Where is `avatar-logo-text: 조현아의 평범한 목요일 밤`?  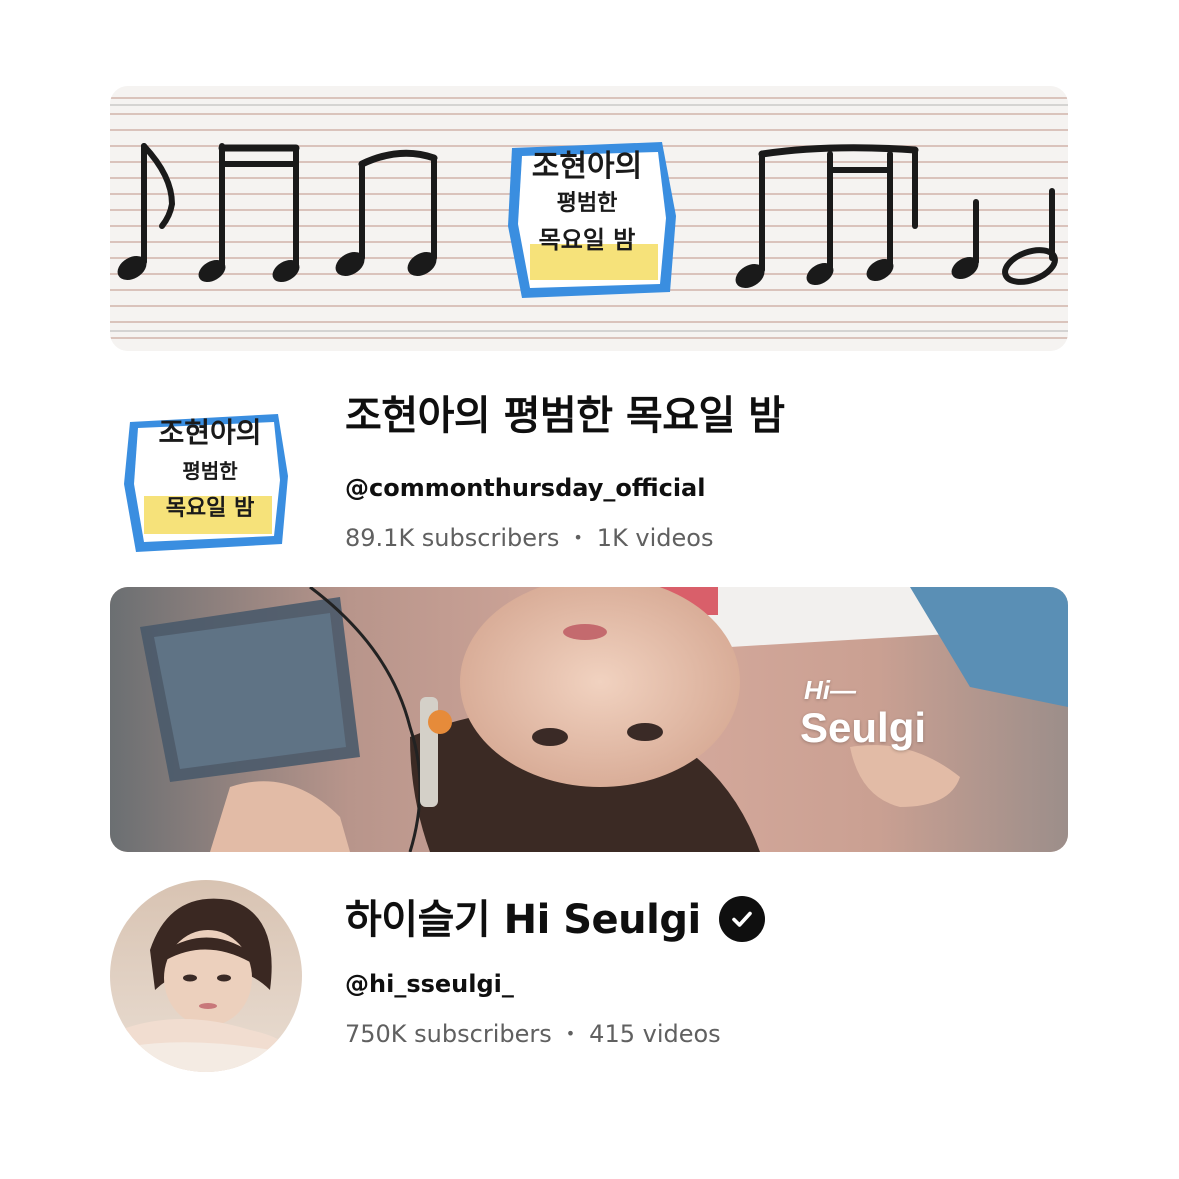
avatar-logo-text: 조현아의 평범한 목요일 밤 is located at coordinates (210, 470).